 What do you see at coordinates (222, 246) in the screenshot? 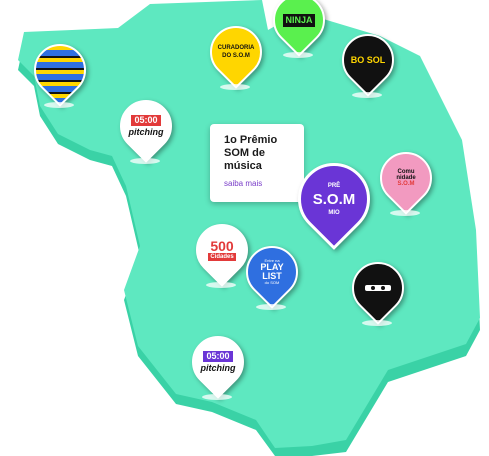
I see `pin-cidades-num: 500` at bounding box center [222, 246].